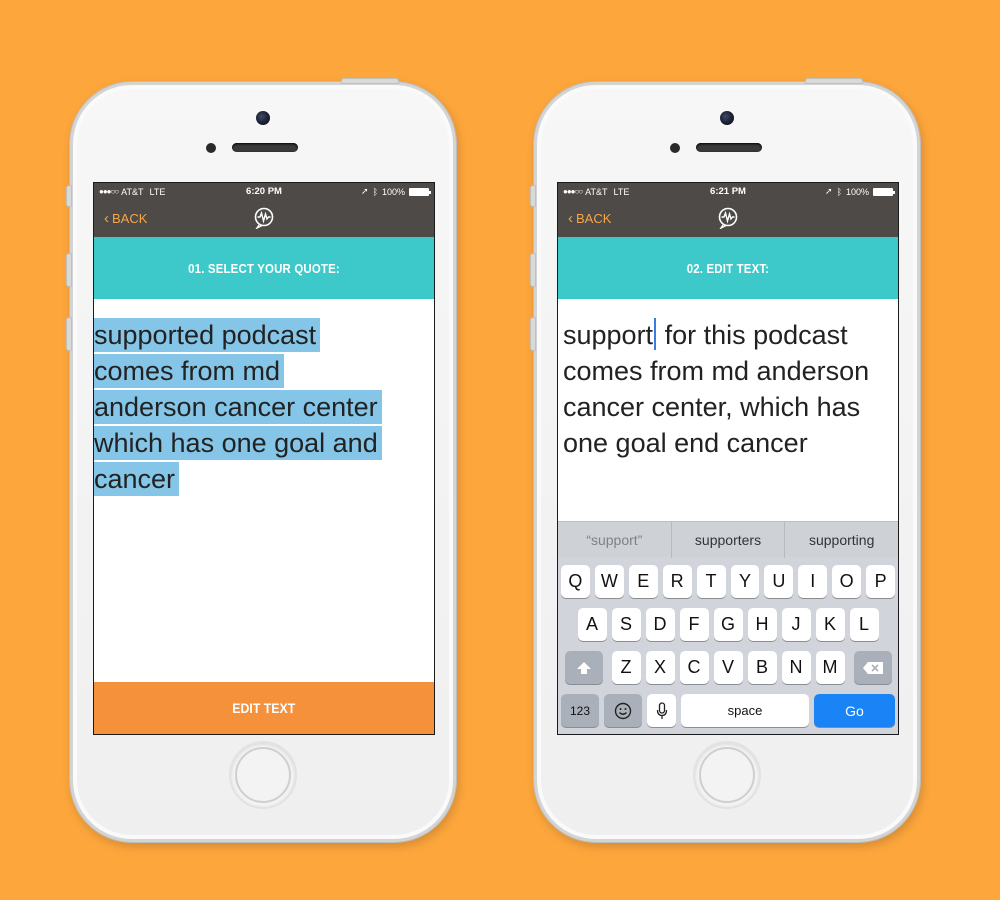  I want to click on key-z: Z, so click(626, 667).